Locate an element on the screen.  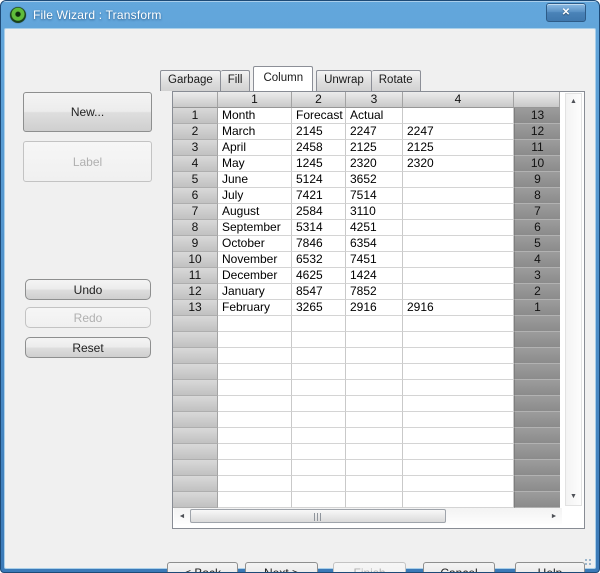
column-header: 1 is located at coordinates (255, 100).